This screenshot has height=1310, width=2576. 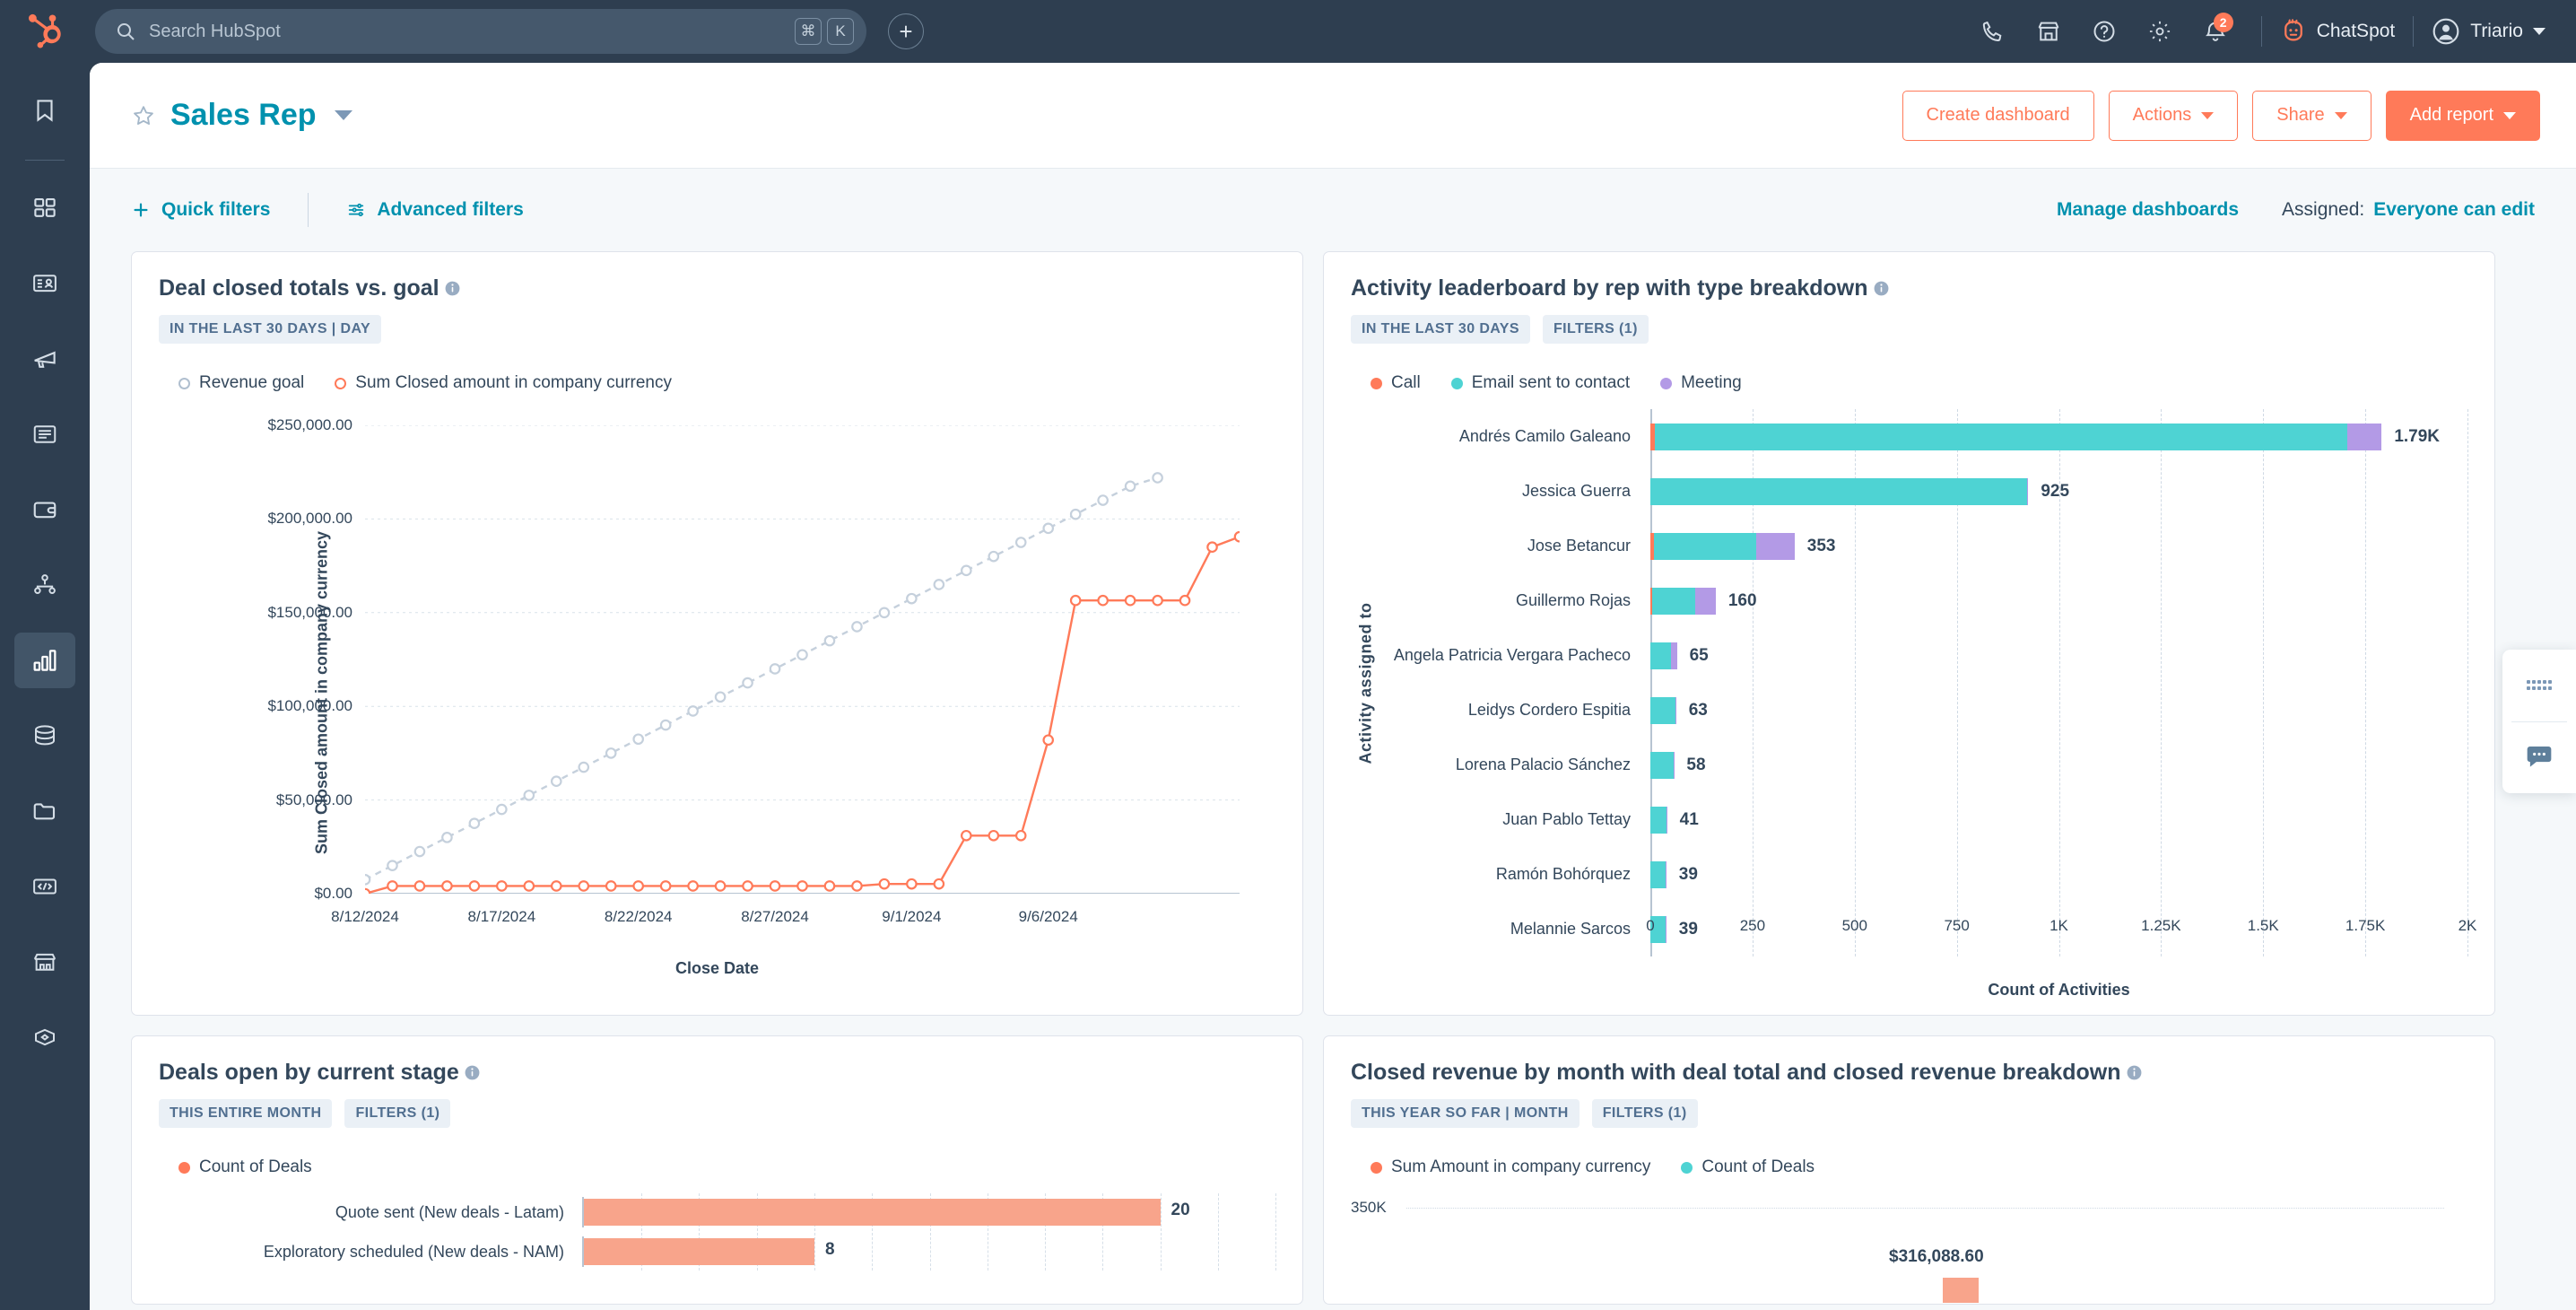 I want to click on legend-item-meeting: Meeting, so click(x=1701, y=383).